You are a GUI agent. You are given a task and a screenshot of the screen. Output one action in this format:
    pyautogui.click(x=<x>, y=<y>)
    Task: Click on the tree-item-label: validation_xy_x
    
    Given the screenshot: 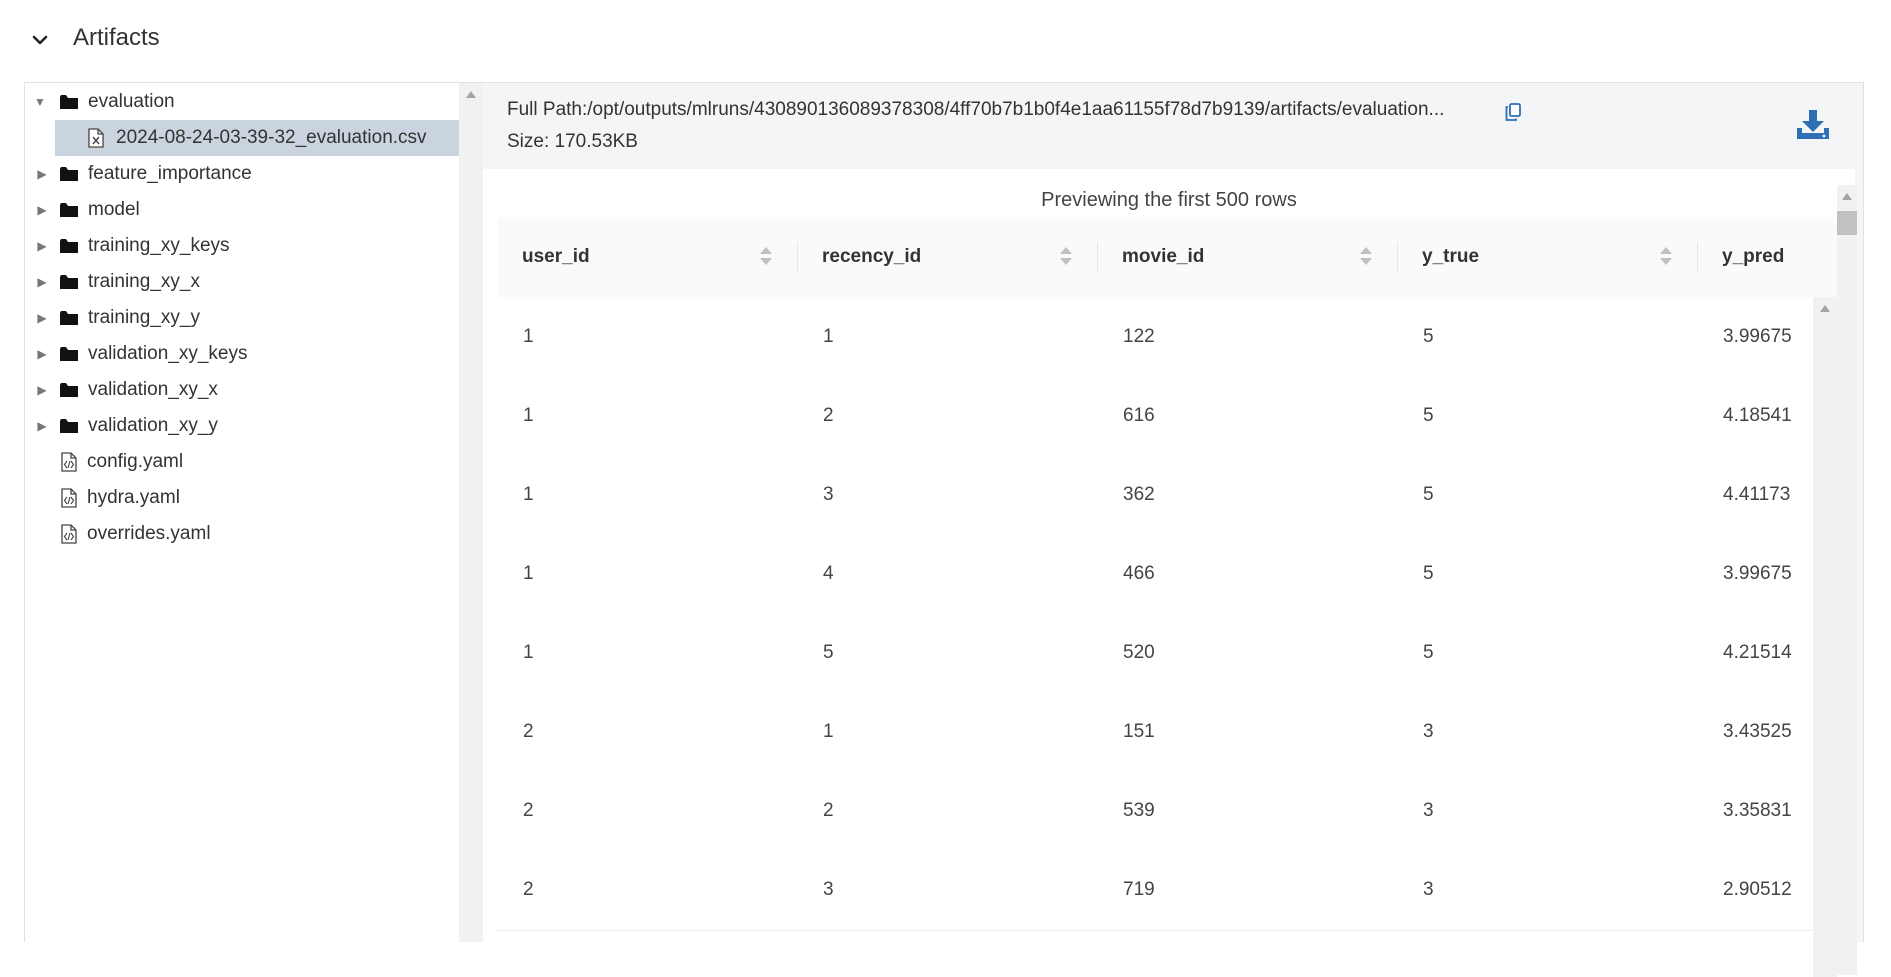 What is the action you would take?
    pyautogui.click(x=153, y=389)
    